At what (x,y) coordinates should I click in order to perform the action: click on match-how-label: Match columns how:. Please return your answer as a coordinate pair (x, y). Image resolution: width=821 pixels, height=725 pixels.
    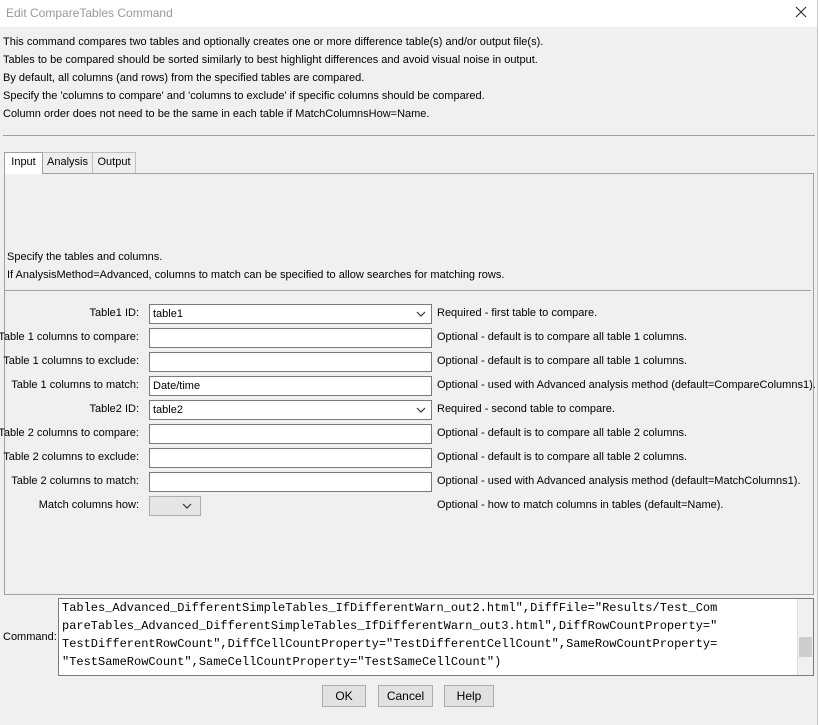
    Looking at the image, I should click on (88, 505).